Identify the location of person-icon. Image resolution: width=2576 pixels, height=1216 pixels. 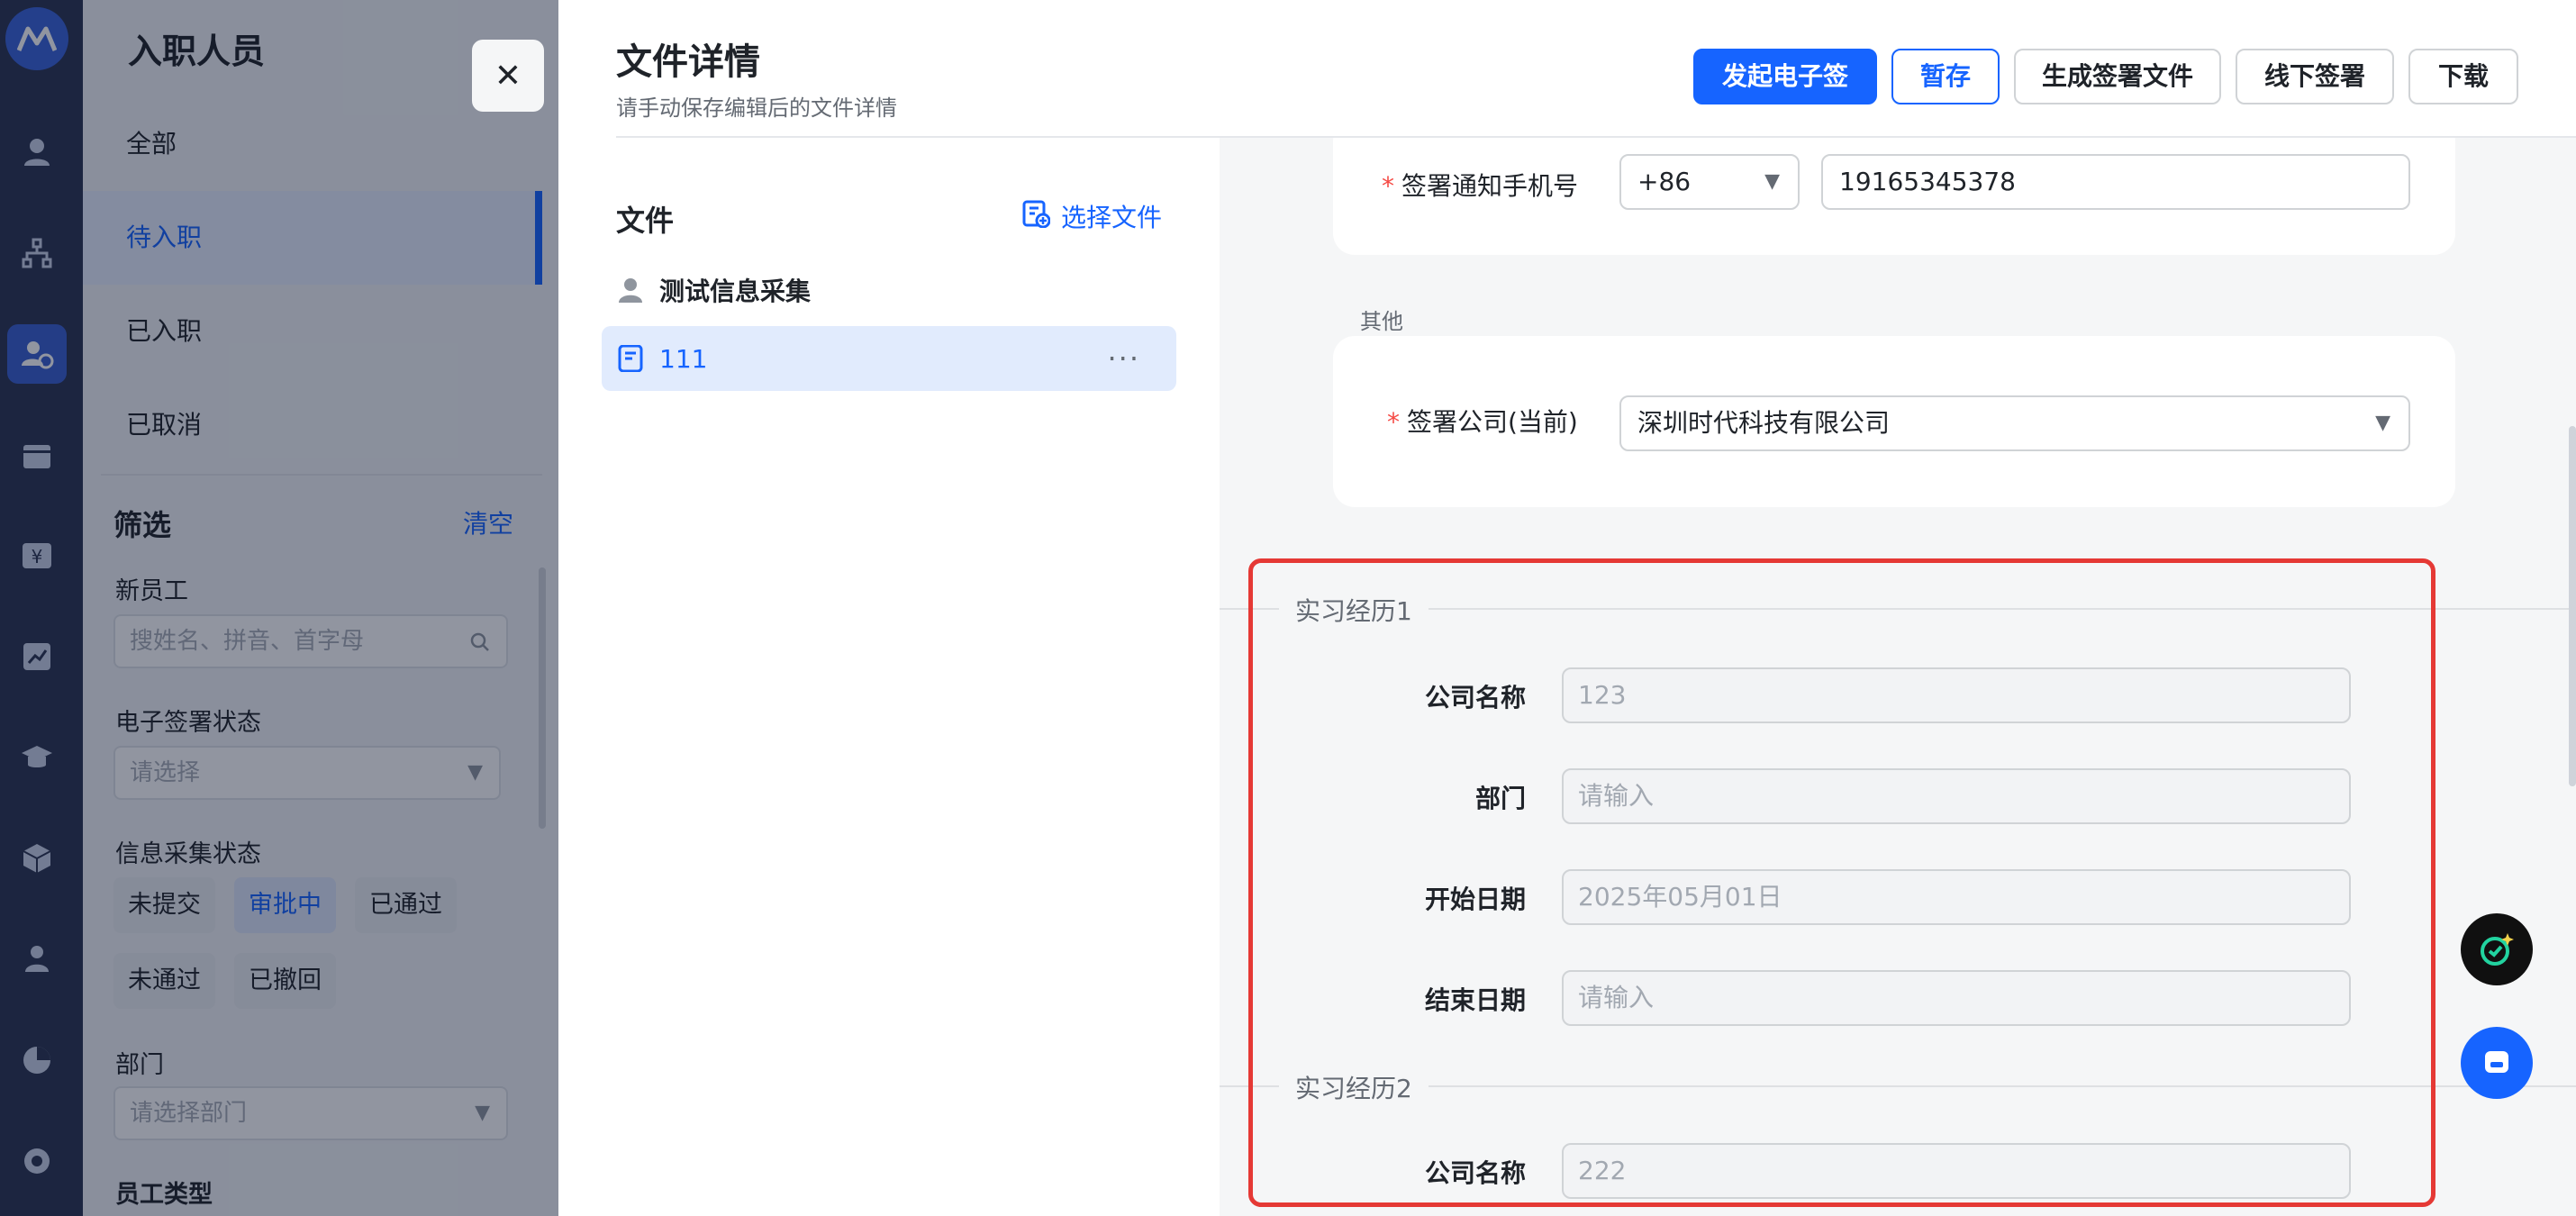
(630, 290).